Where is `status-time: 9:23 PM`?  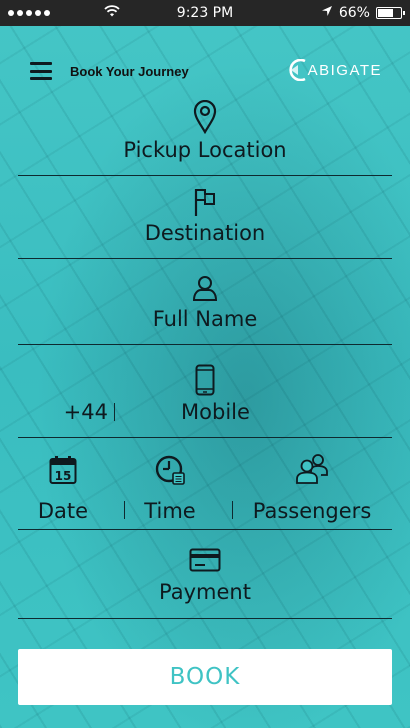 status-time: 9:23 PM is located at coordinates (205, 13).